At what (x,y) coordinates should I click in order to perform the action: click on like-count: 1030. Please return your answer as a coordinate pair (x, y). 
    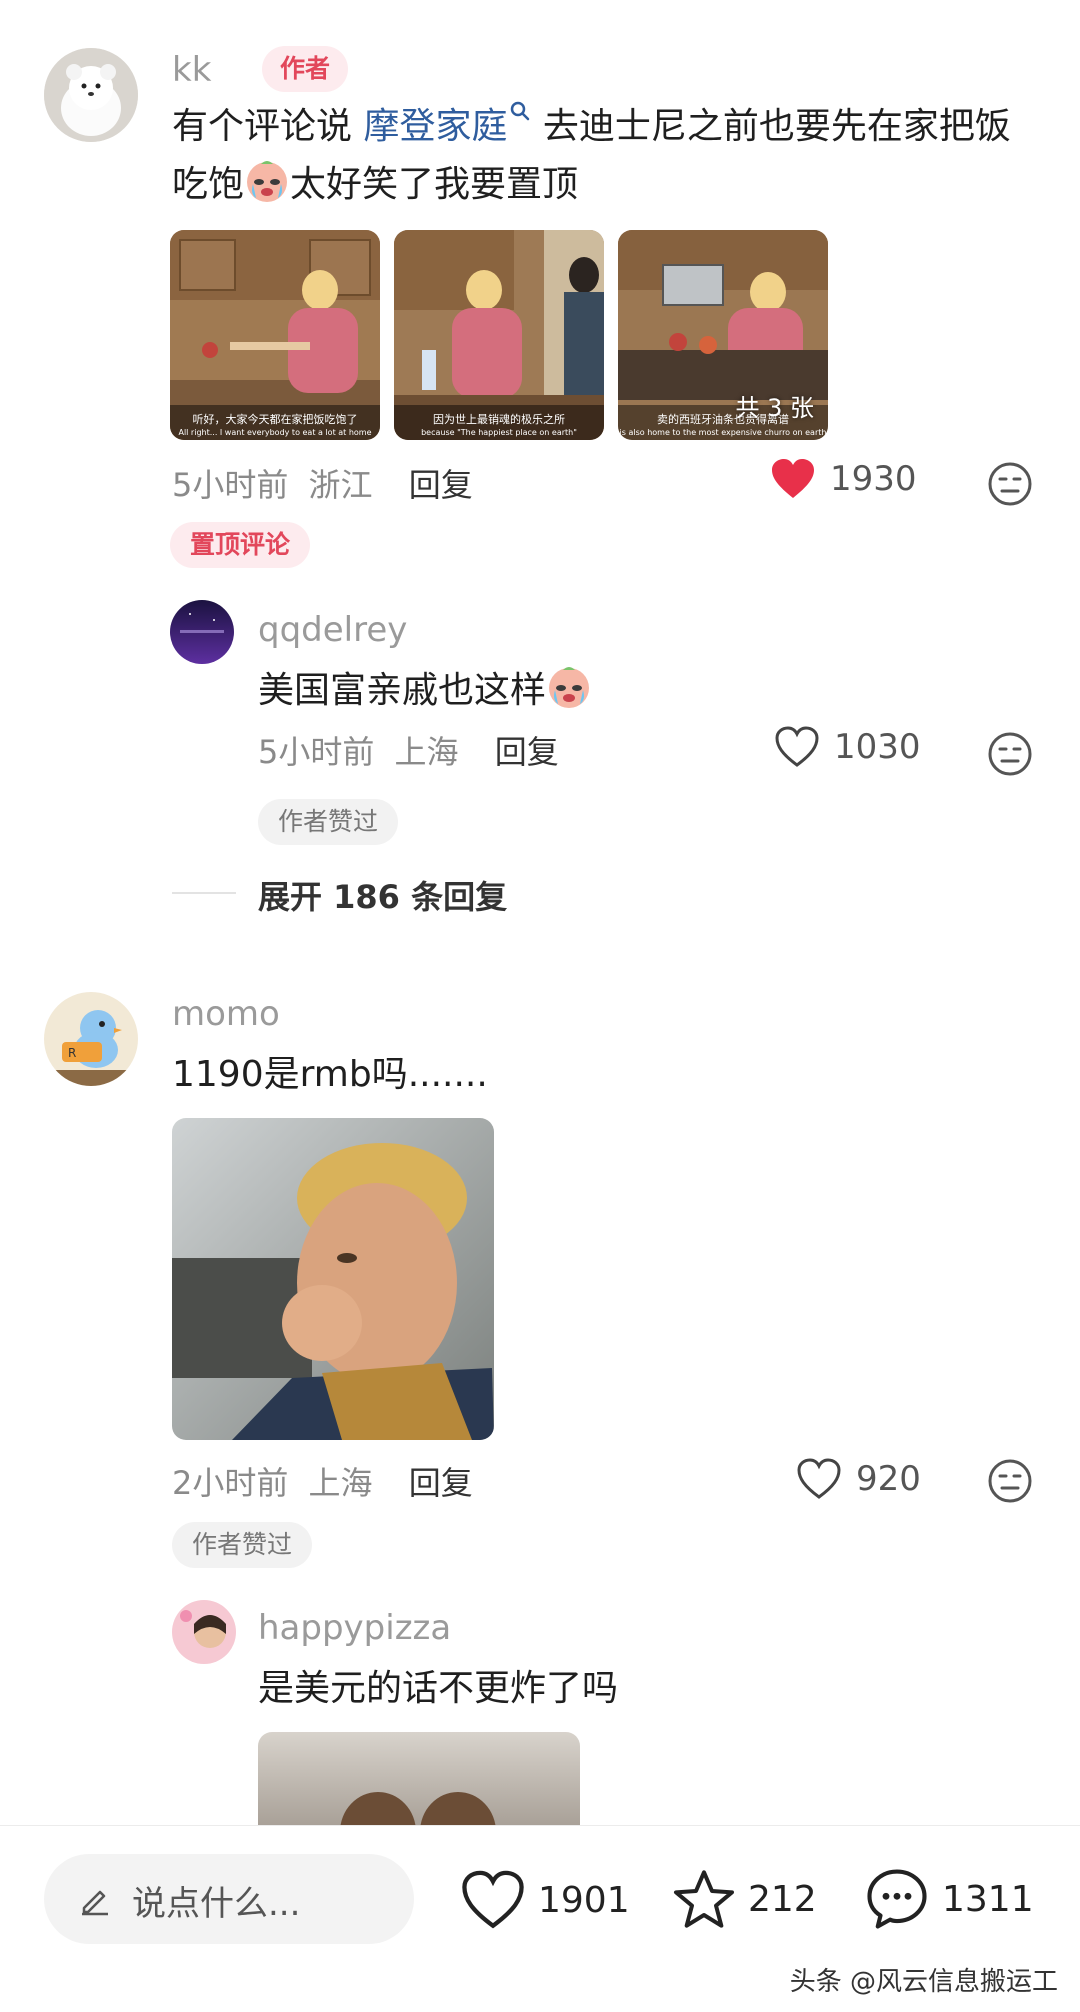
    Looking at the image, I should click on (877, 747).